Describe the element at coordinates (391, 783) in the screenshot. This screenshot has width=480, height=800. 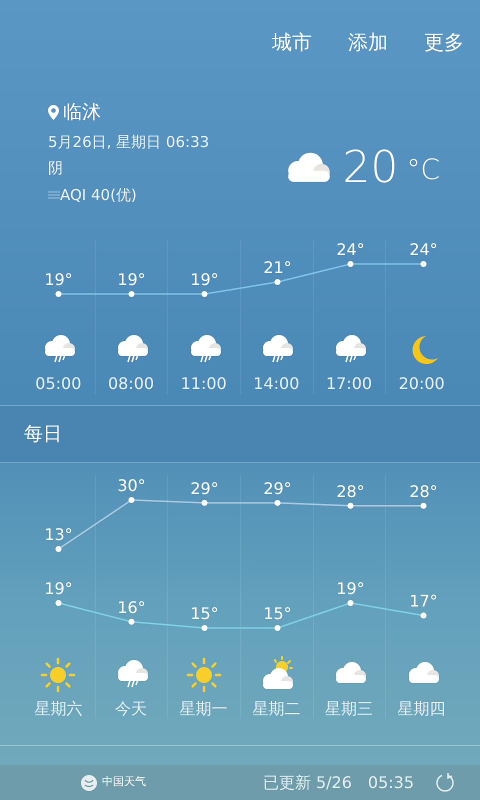
I see `update-time: 05:35` at that location.